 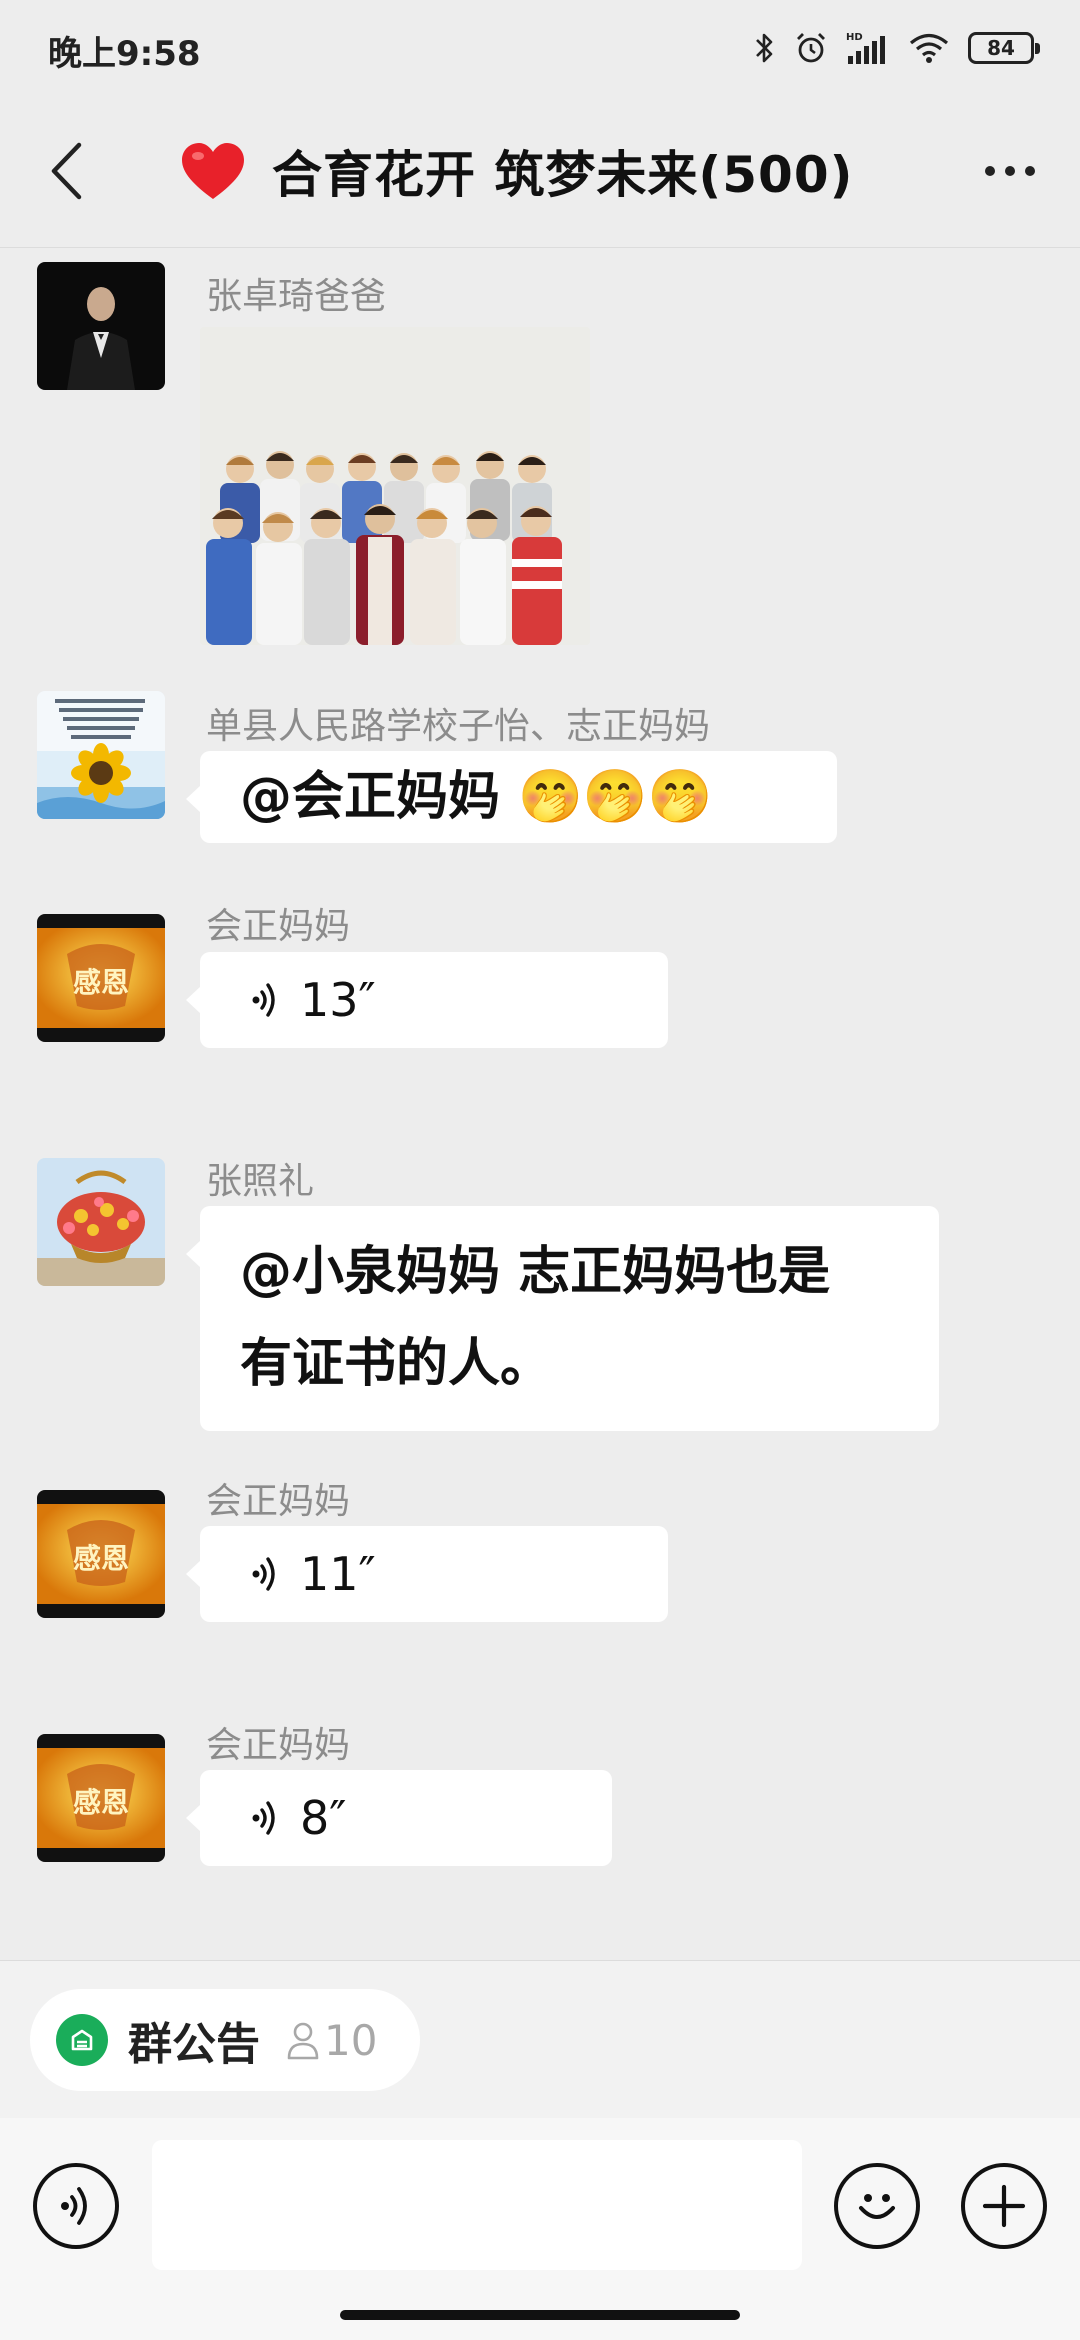 What do you see at coordinates (427, 1000) in the screenshot?
I see `voice-bubble: 13″` at bounding box center [427, 1000].